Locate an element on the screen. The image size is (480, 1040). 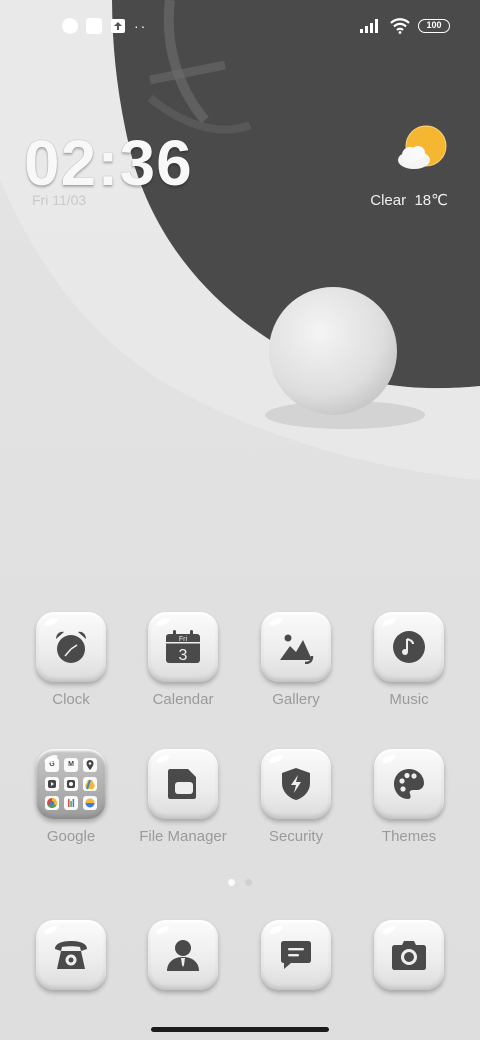
app-label: Calendar is located at coordinates (183, 699).